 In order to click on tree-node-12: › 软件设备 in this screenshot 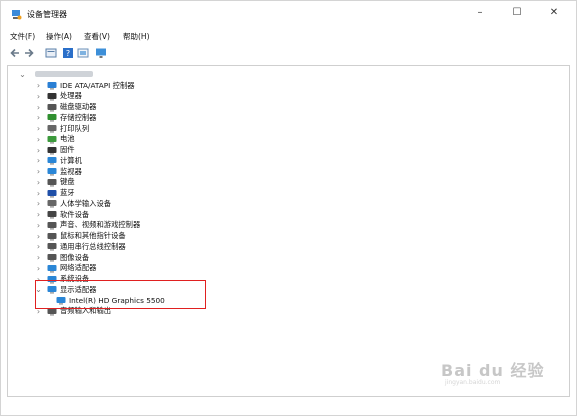, I will do `click(61, 214)`.